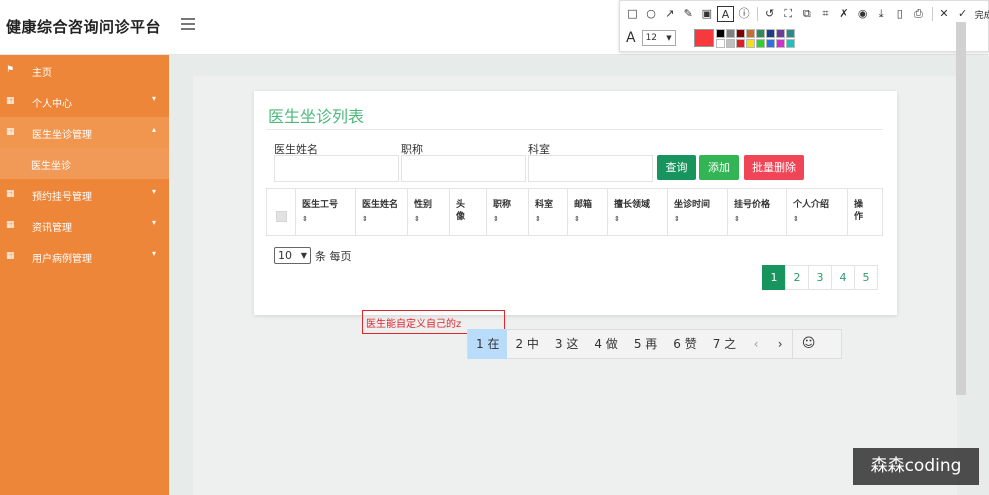 The height and width of the screenshot is (495, 989). I want to click on sidebar-item-doctor-schedule: 医生坐诊, so click(84, 163).